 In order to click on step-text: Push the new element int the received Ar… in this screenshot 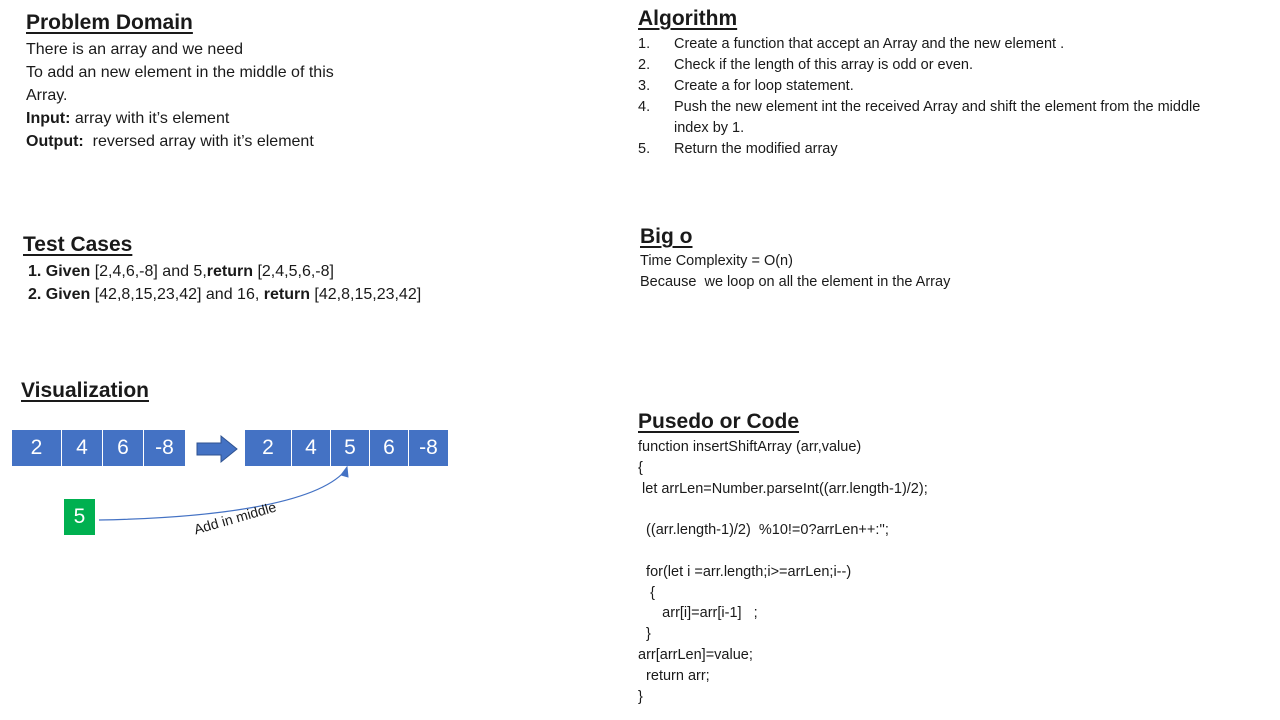, I will do `click(937, 117)`.